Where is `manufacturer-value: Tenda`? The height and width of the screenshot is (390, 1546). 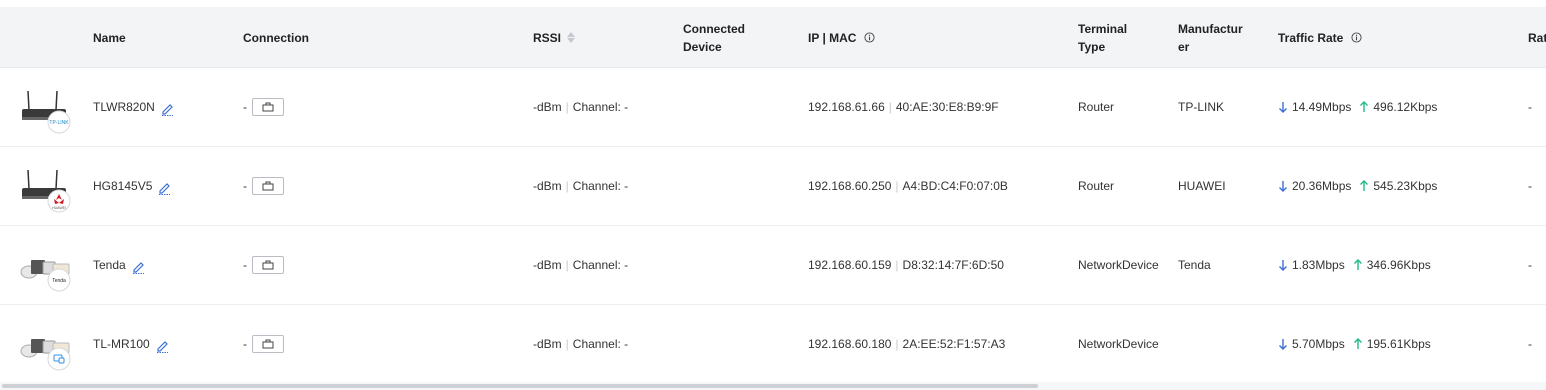
manufacturer-value: Tenda is located at coordinates (1194, 265).